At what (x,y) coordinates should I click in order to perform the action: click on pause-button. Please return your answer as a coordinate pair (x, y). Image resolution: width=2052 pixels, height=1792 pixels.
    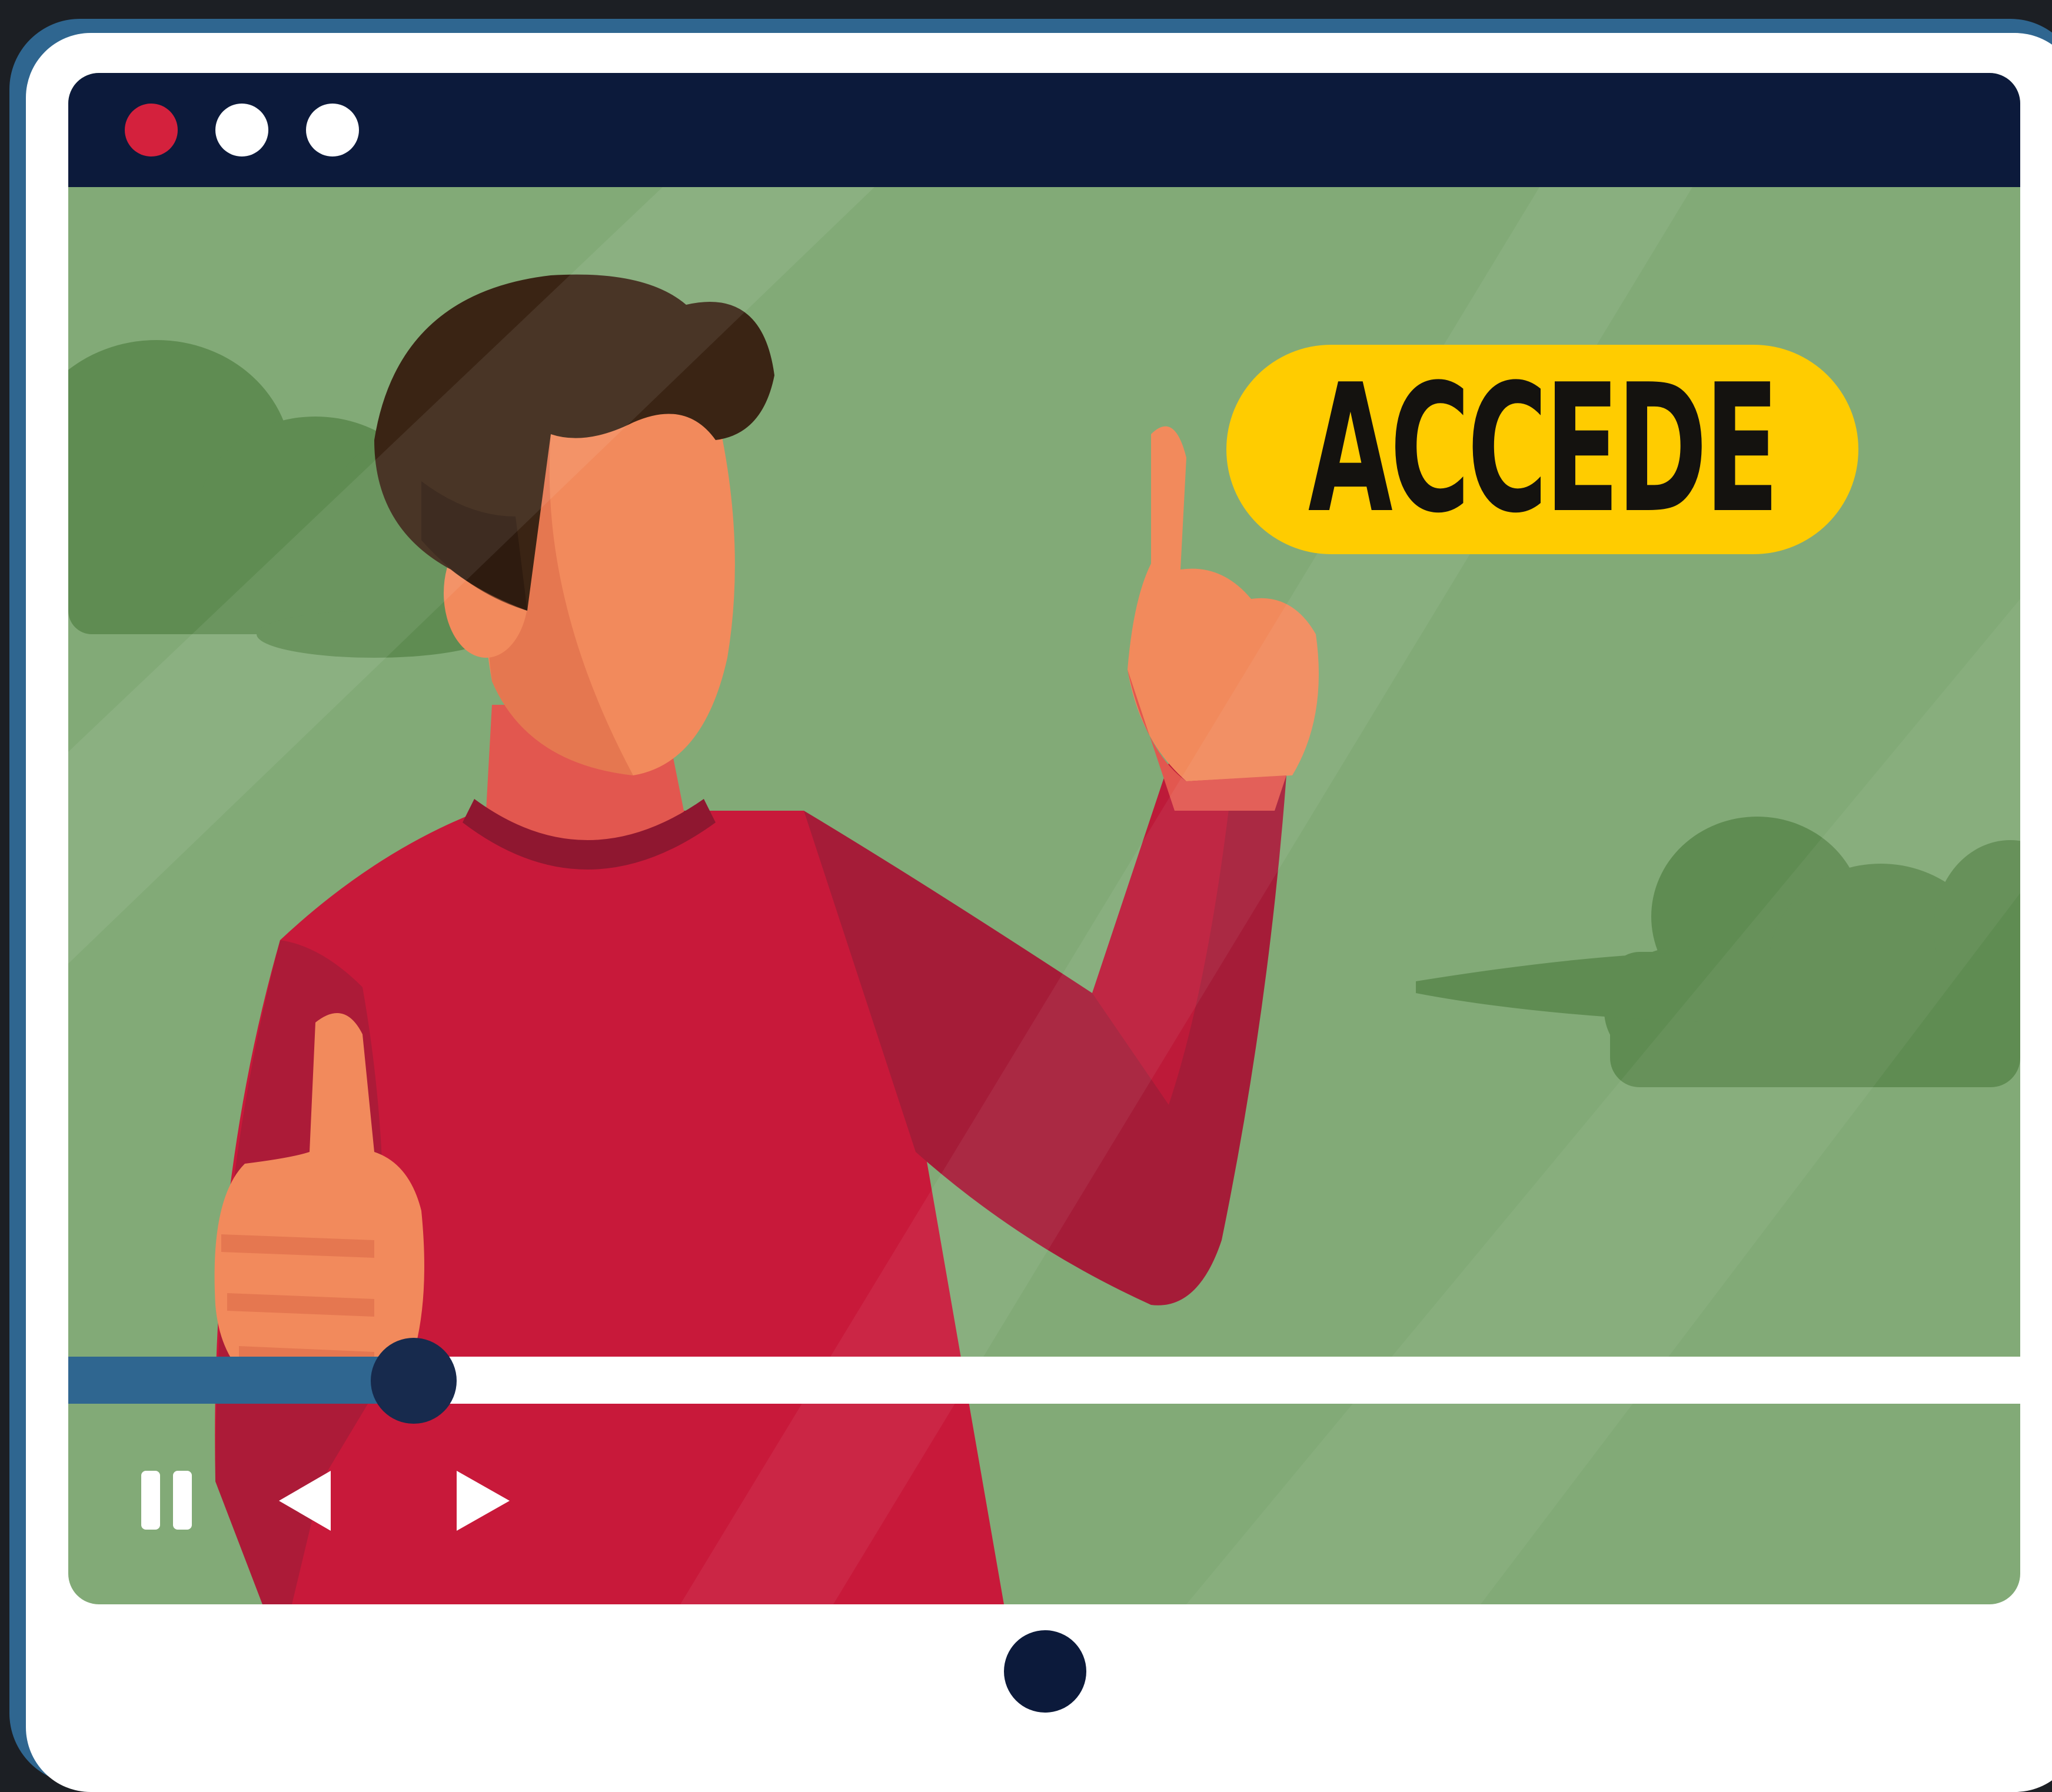
    Looking at the image, I should click on (168, 1501).